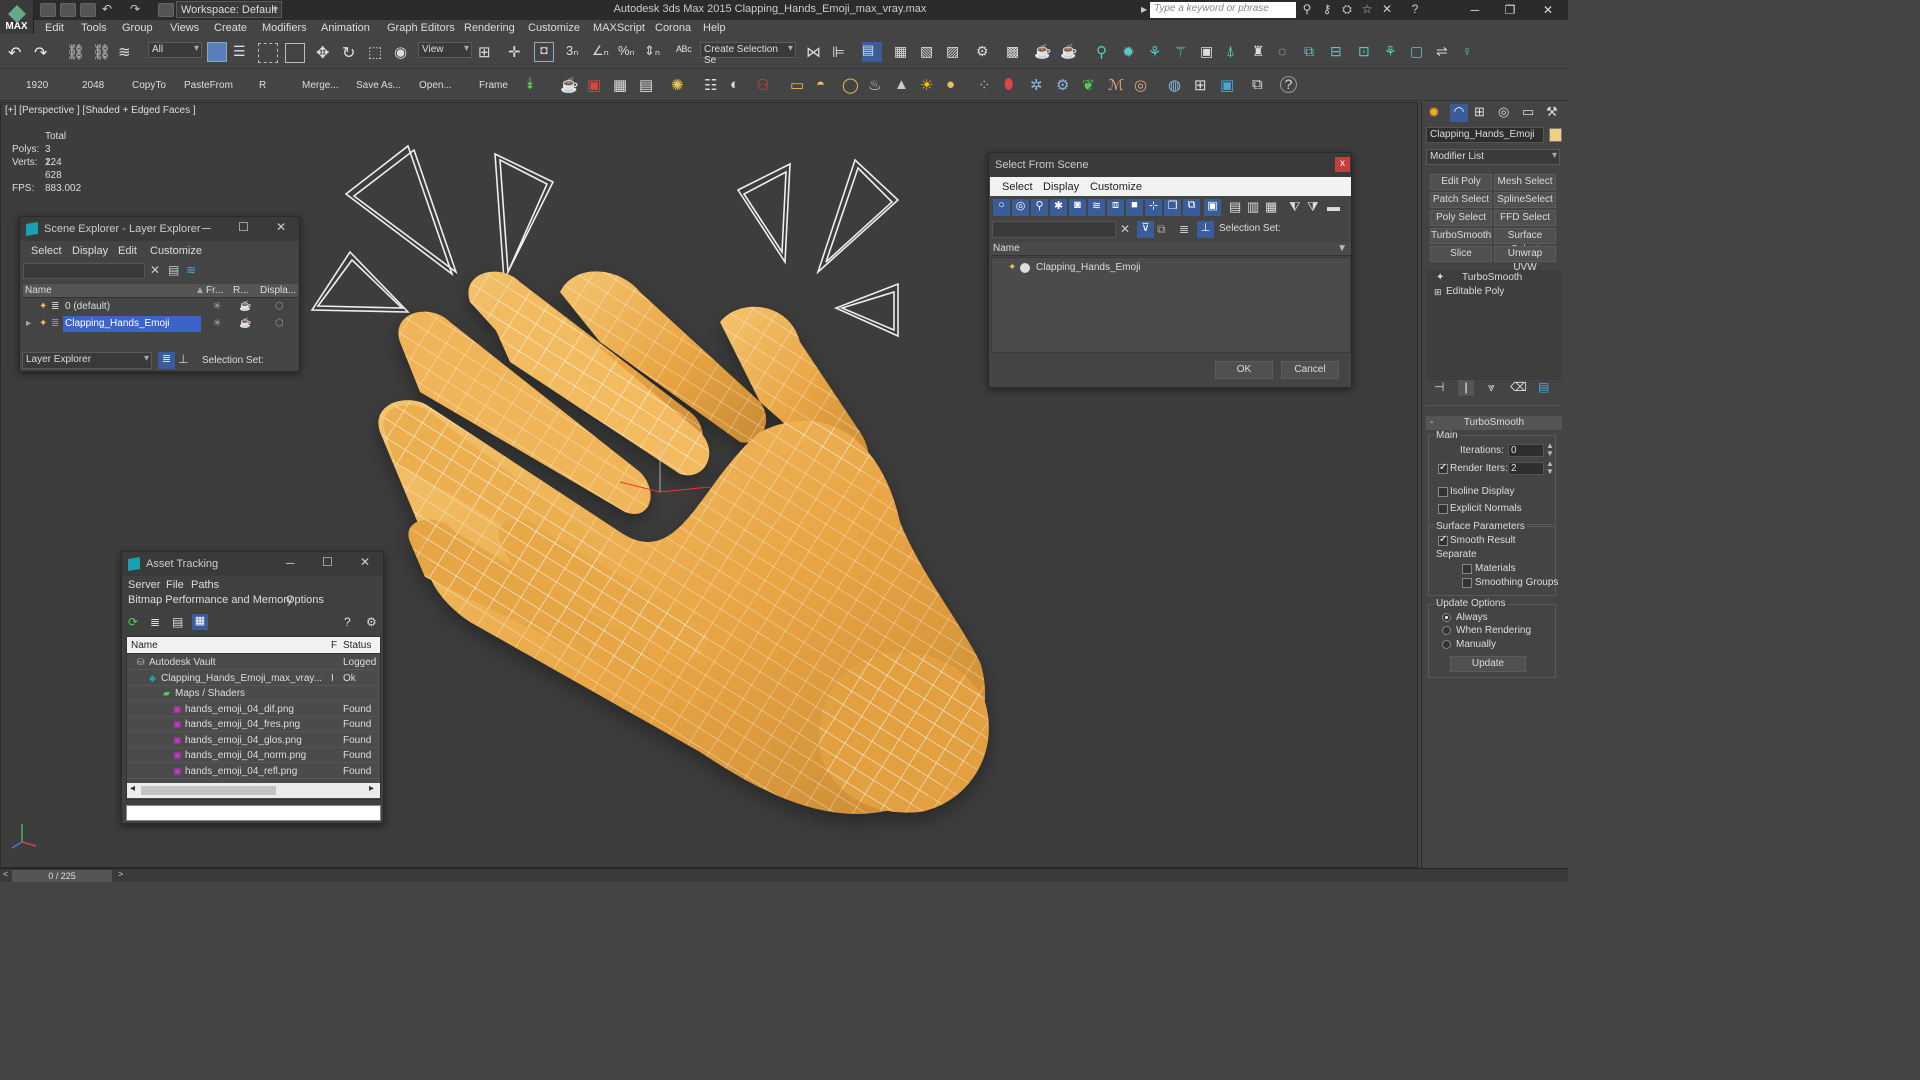  Describe the element at coordinates (930, 86) in the screenshot. I see `sun-light-icon: ☀` at that location.